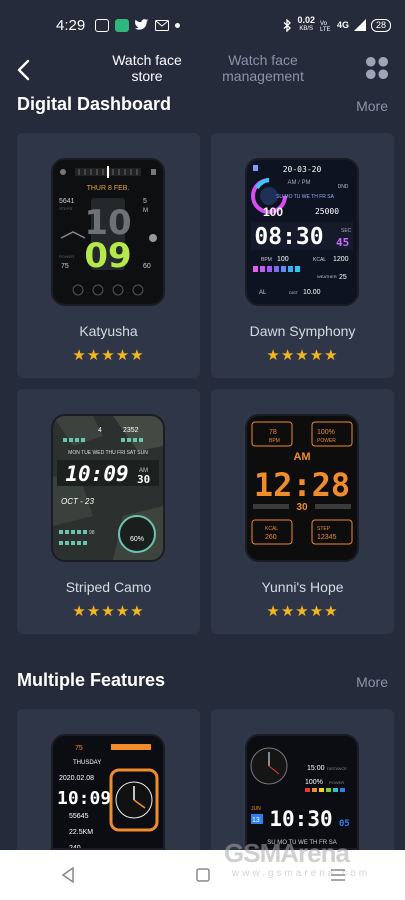 The image size is (405, 900). I want to click on multi2-power-label: POWER, so click(336, 782).